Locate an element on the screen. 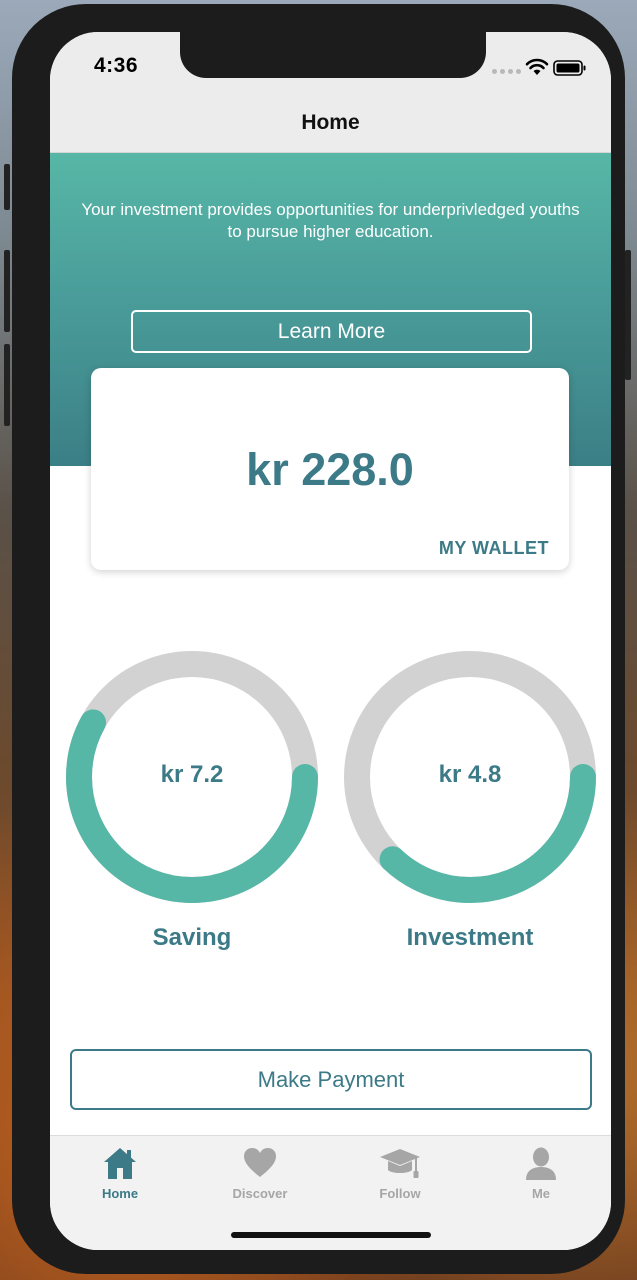 Image resolution: width=637 pixels, height=1280 pixels. home-icon is located at coordinates (120, 1163).